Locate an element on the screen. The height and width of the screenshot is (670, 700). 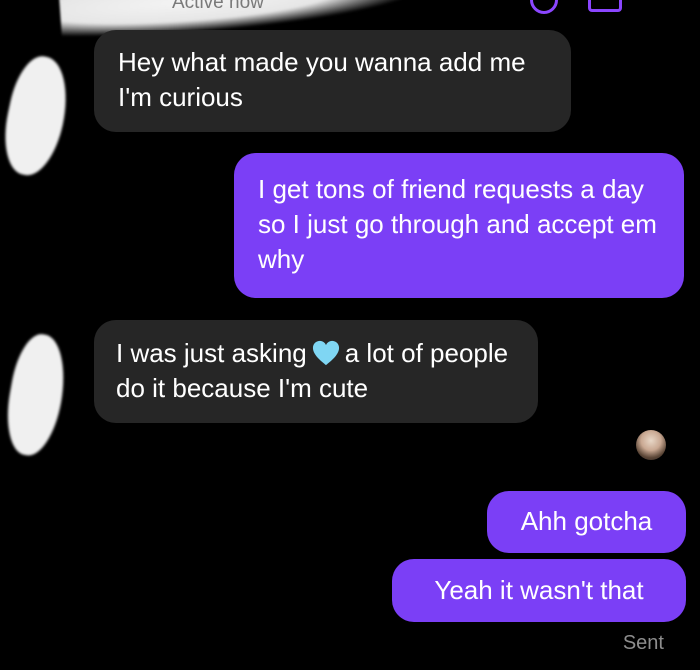
seen-avatar is located at coordinates (651, 445).